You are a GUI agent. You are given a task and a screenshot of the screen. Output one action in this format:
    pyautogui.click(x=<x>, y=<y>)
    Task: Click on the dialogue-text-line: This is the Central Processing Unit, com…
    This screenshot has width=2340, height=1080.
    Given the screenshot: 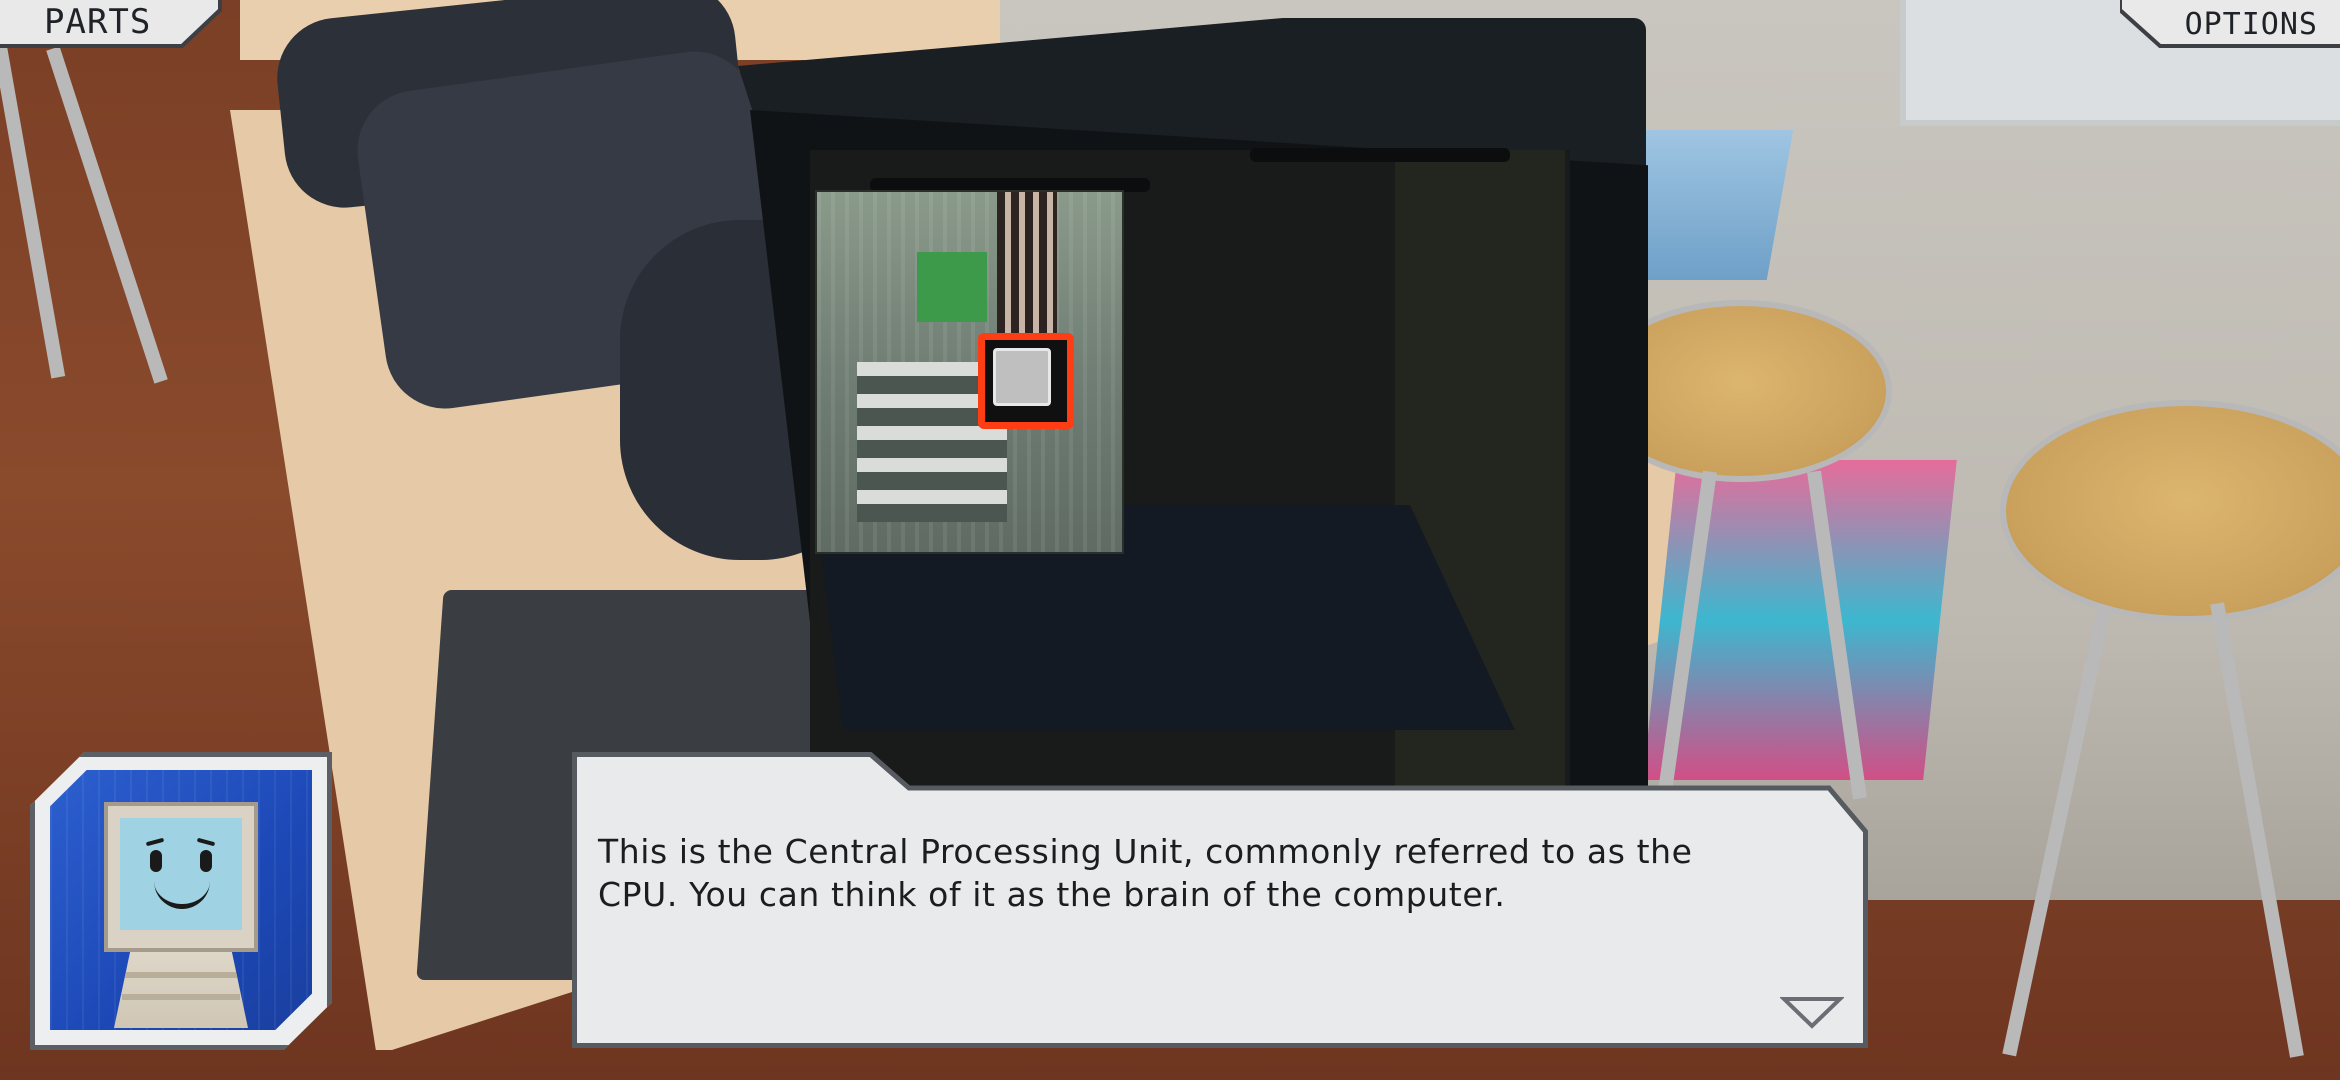 What is the action you would take?
    pyautogui.click(x=1145, y=851)
    